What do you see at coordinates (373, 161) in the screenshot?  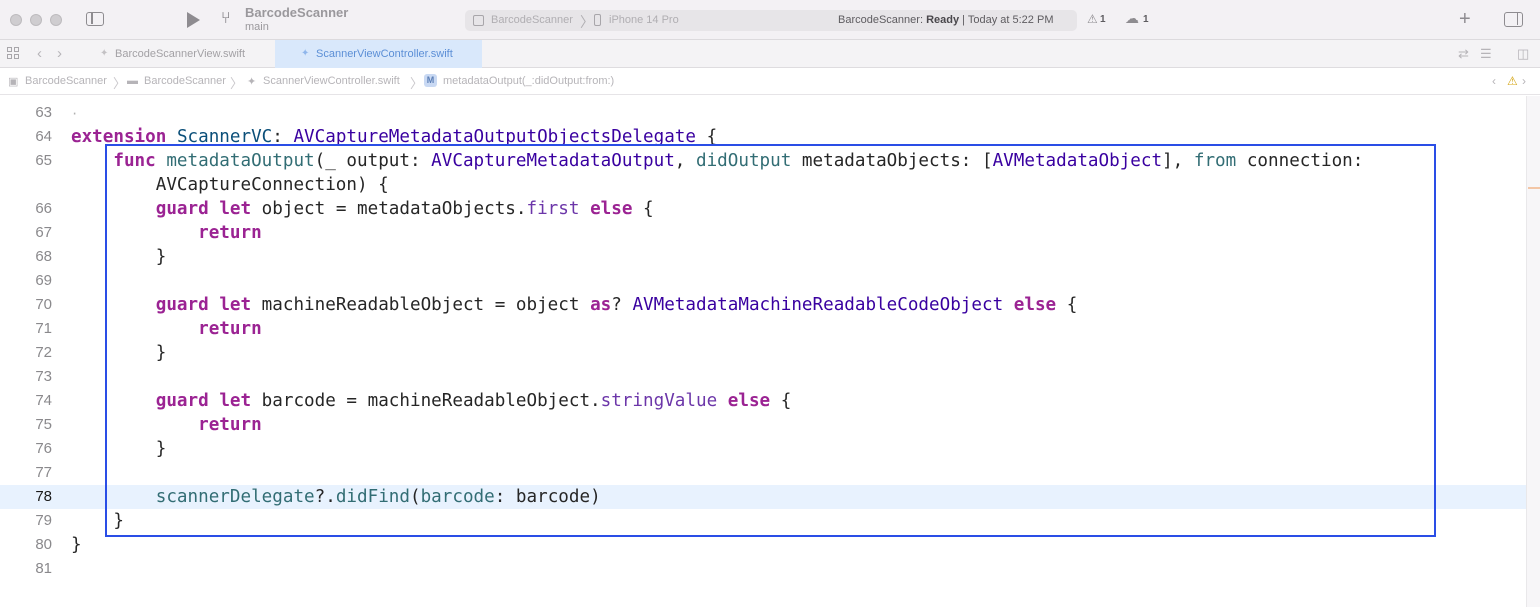 I see `code-token: (_ output:` at bounding box center [373, 161].